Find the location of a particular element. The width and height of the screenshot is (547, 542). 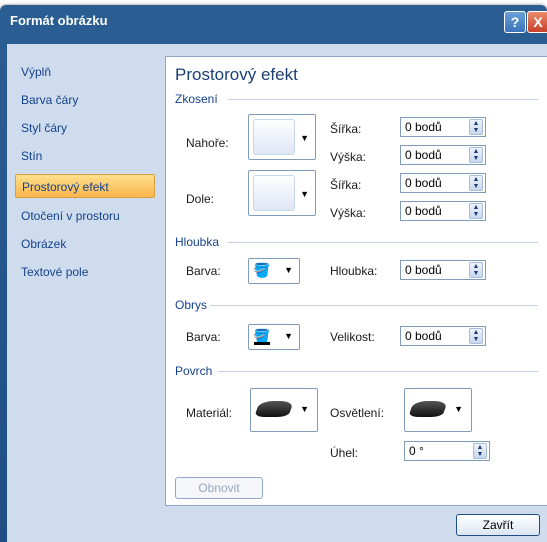

bevel-top-height-spinner: 0 bodů ▲ ▼ is located at coordinates (443, 155).